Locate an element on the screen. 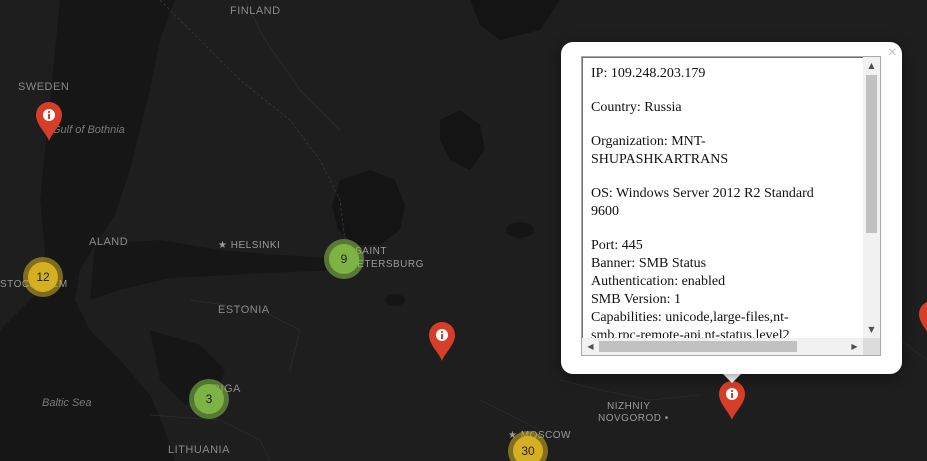 The width and height of the screenshot is (927, 461). cluster-marker-riga: 3 is located at coordinates (209, 399).